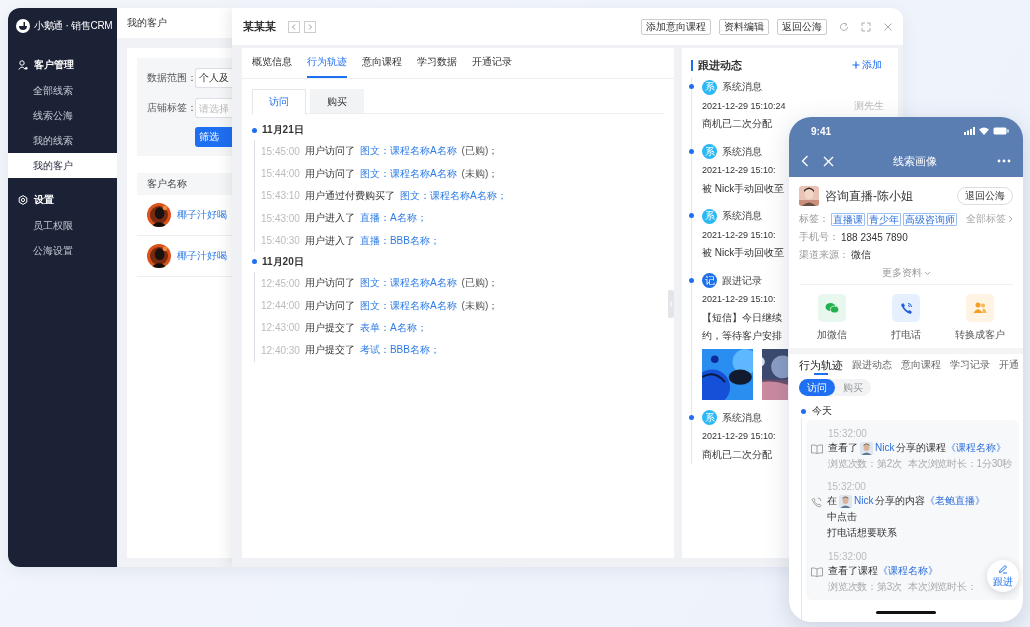 The height and width of the screenshot is (627, 1030). Describe the element at coordinates (280, 283) in the screenshot. I see `time-text: 12:45:00` at that location.